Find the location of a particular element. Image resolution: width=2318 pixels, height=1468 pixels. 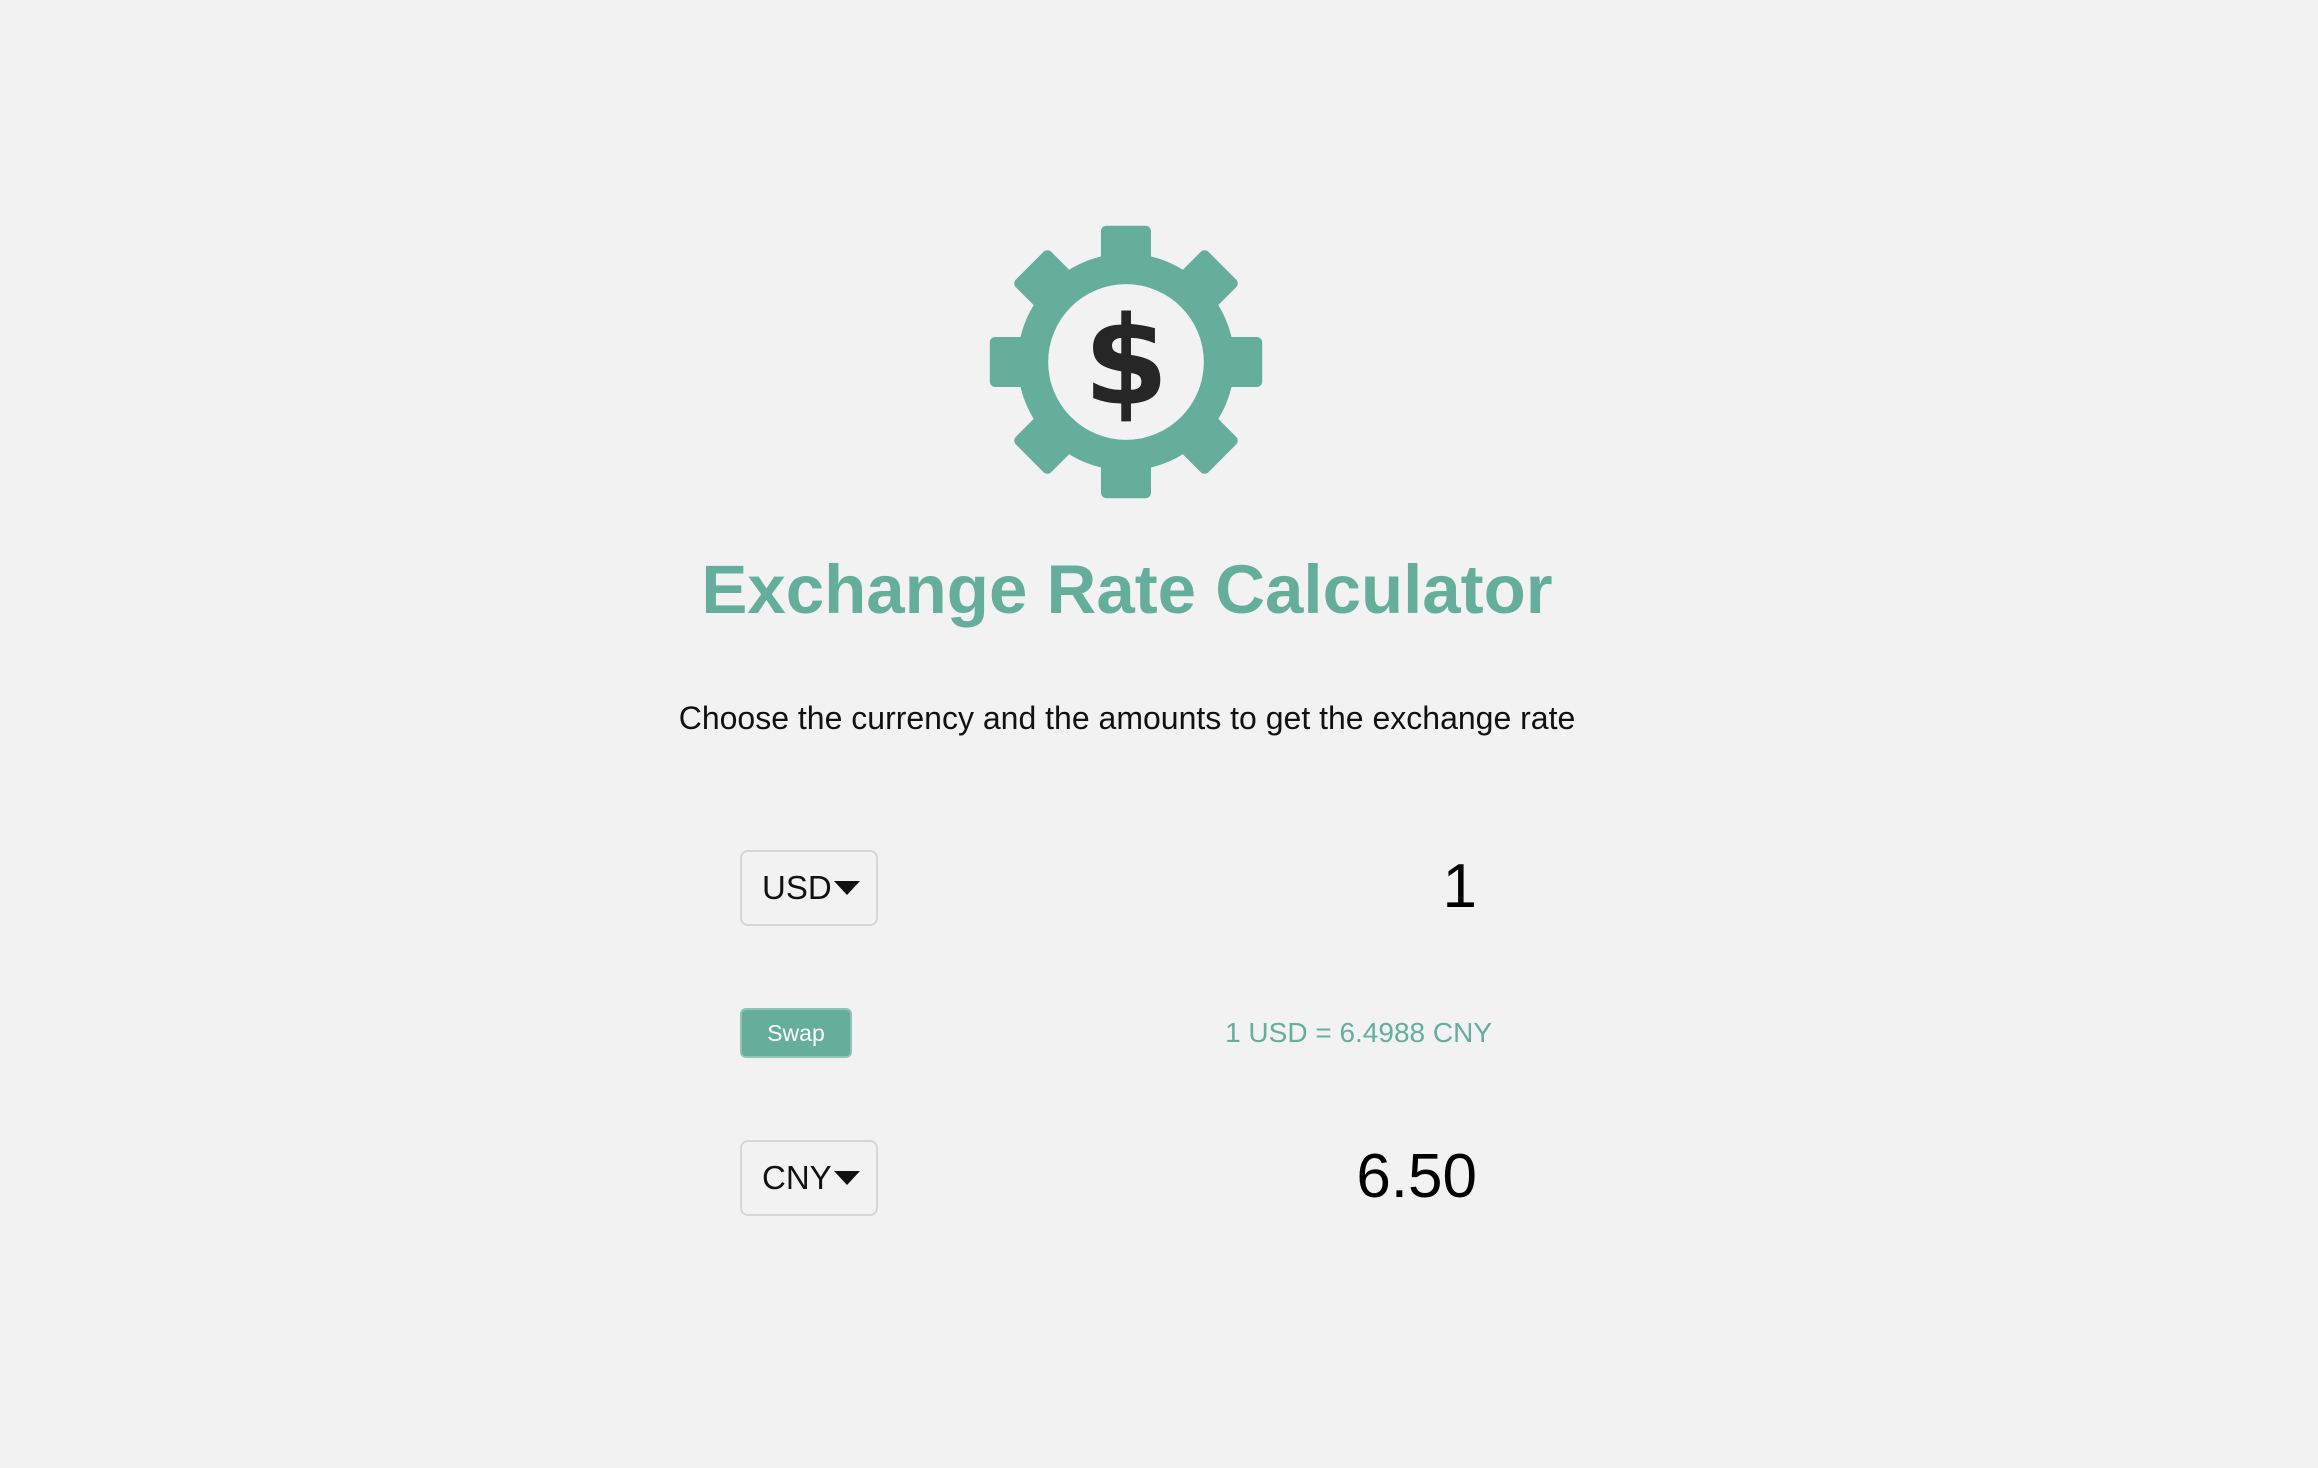

amount-two-input: 6.50 is located at coordinates (1416, 1177).